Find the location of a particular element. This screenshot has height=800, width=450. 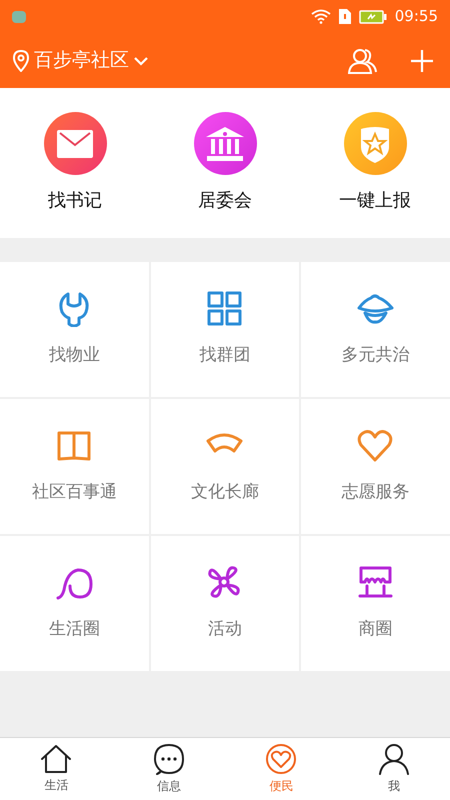

tab-item: 生活 is located at coordinates (56, 769).